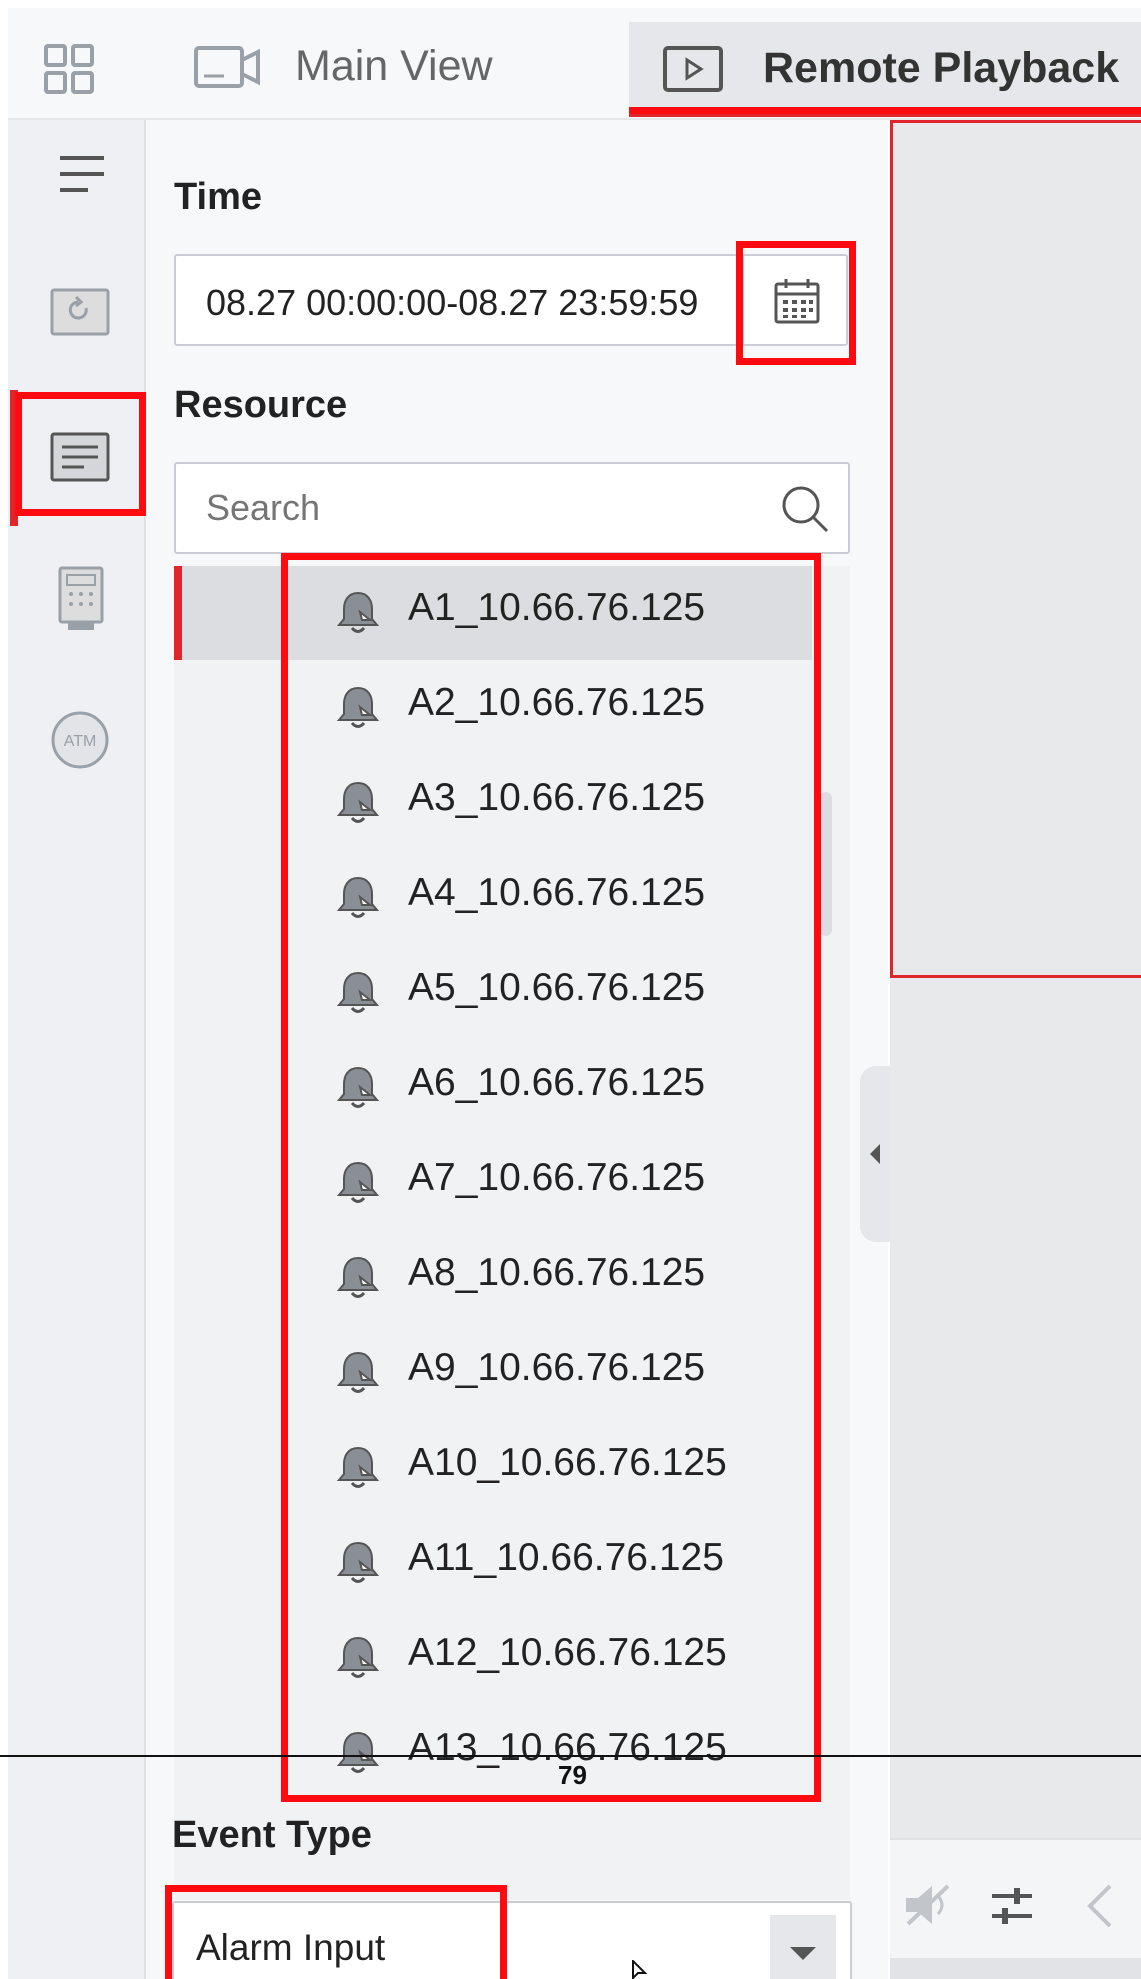 The height and width of the screenshot is (1979, 1141). What do you see at coordinates (69, 69) in the screenshot?
I see `grid-icon` at bounding box center [69, 69].